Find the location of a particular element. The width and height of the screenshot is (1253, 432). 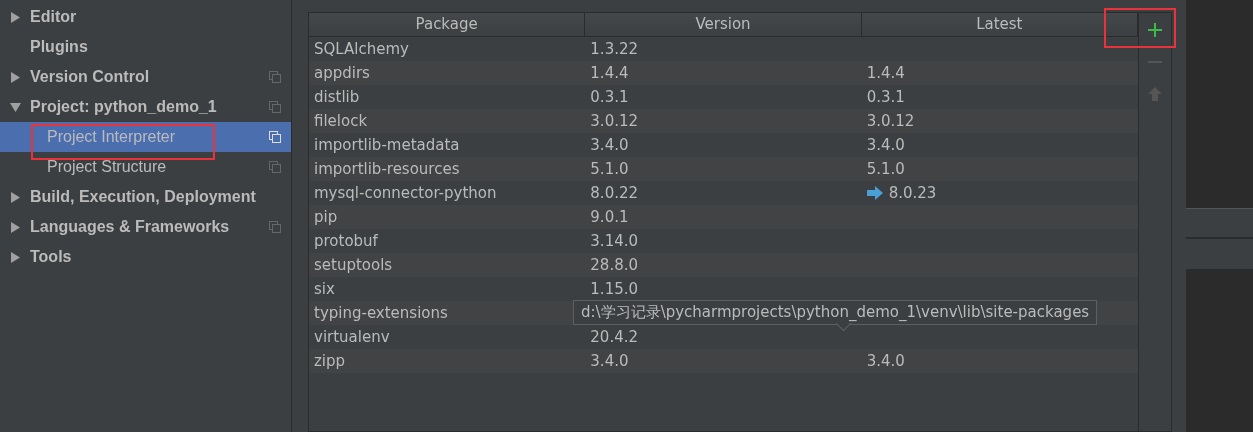

sidebar-item: Plugins is located at coordinates (145, 47).